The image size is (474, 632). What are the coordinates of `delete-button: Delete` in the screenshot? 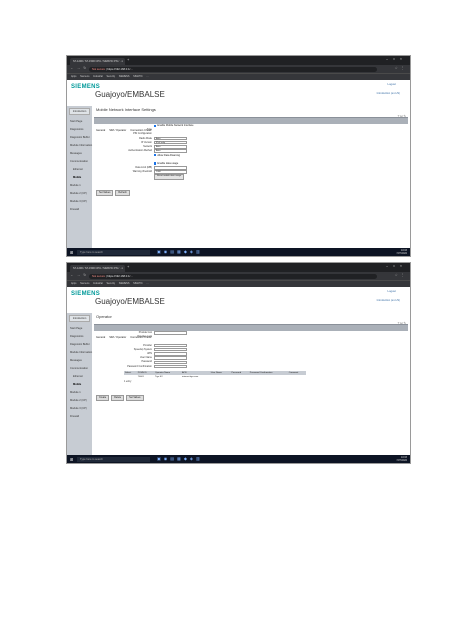 It's located at (118, 397).